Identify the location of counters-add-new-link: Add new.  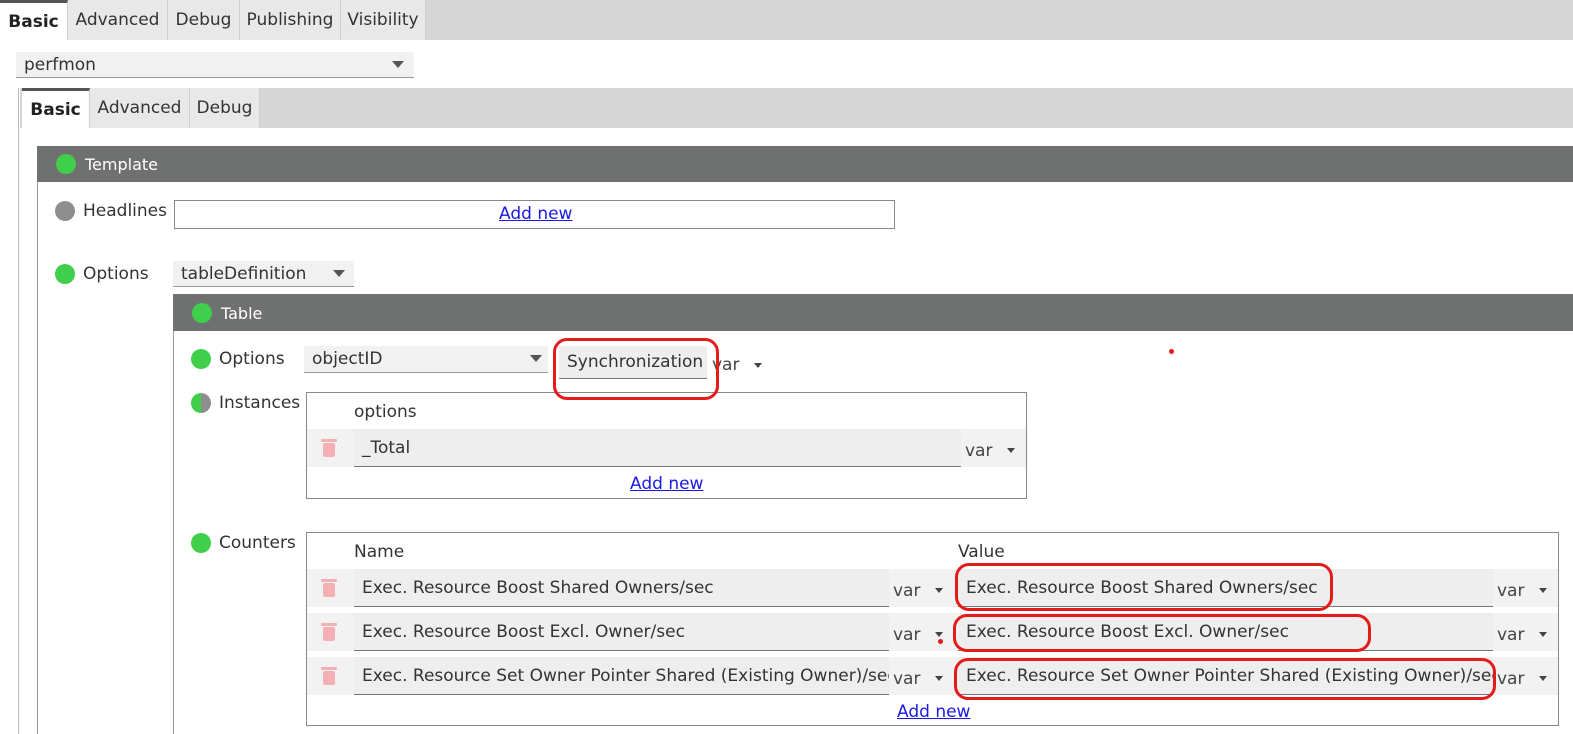
(933, 712).